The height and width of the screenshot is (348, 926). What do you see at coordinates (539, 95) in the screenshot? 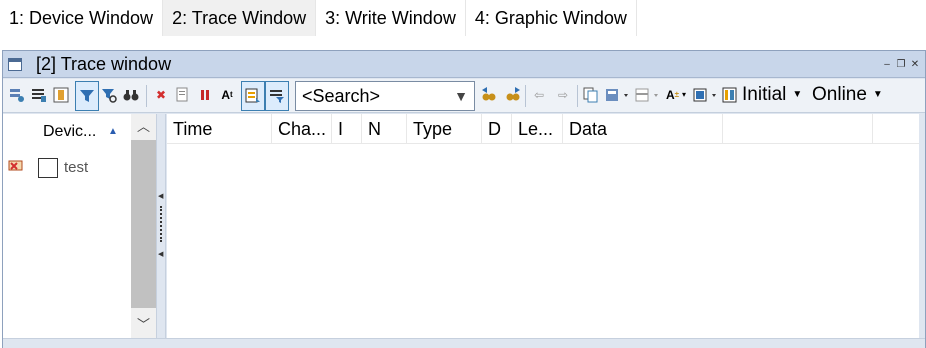
I see `nav-back-icon: ⇦` at bounding box center [539, 95].